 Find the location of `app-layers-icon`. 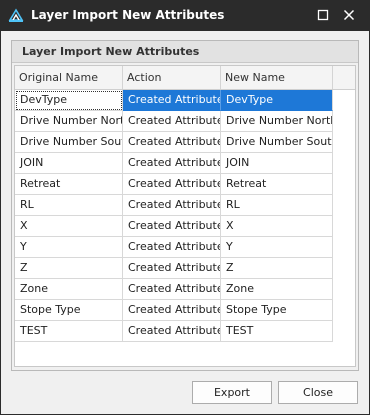

app-layers-icon is located at coordinates (16, 16).